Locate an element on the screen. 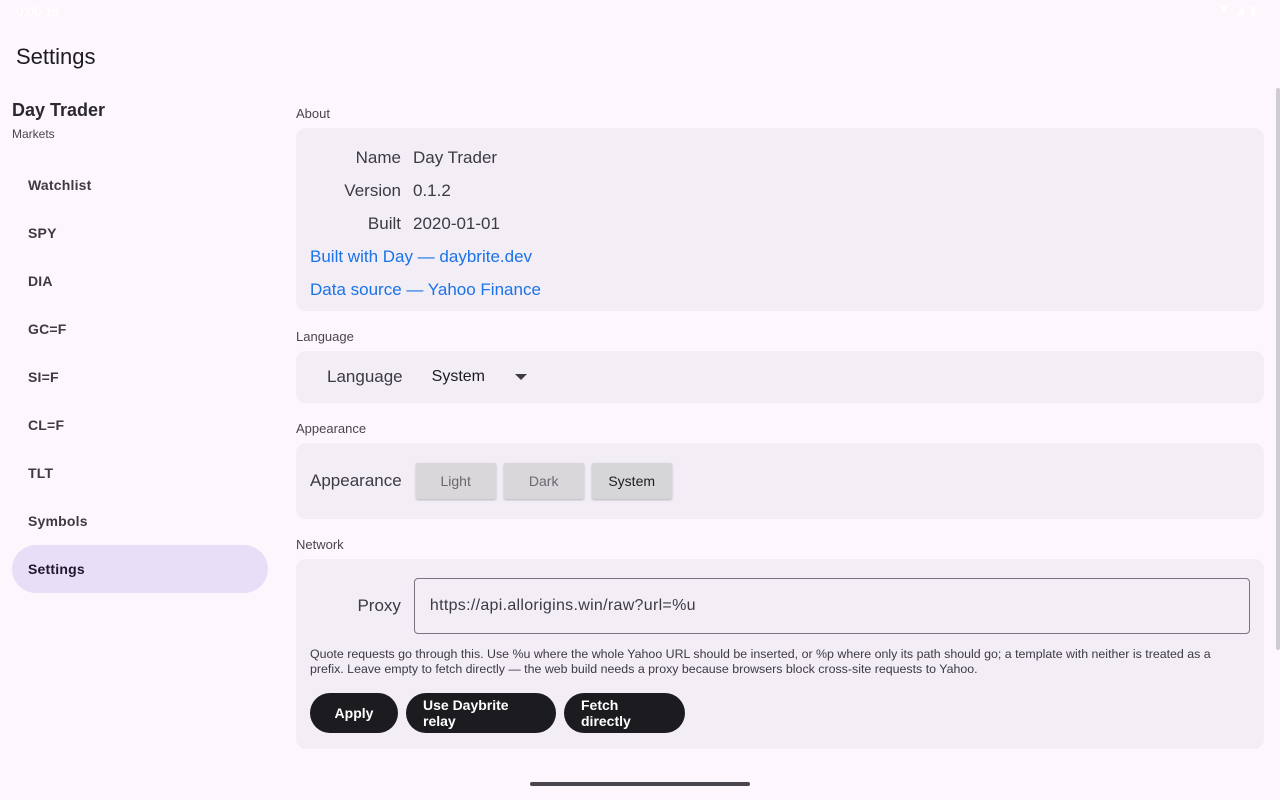  use-relay-button: Use Daybrite relay is located at coordinates (481, 713).